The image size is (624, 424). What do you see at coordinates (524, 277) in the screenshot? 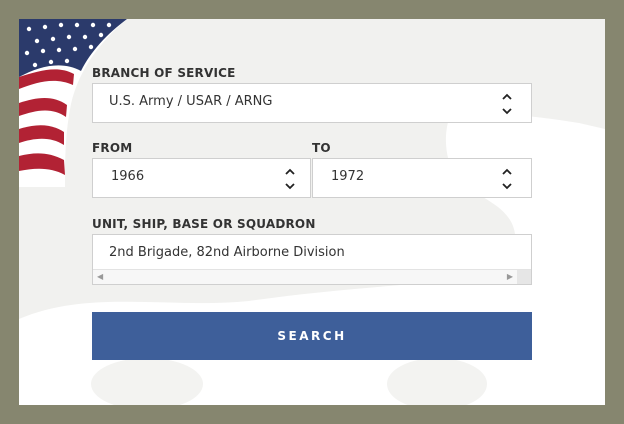
I see `scrollbar-corner` at bounding box center [524, 277].